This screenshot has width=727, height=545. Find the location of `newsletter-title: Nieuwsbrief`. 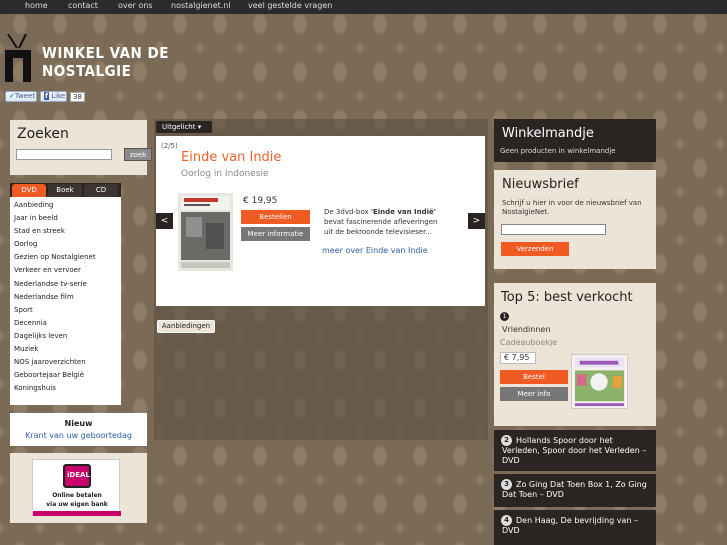

newsletter-title: Nieuwsbrief is located at coordinates (540, 184).